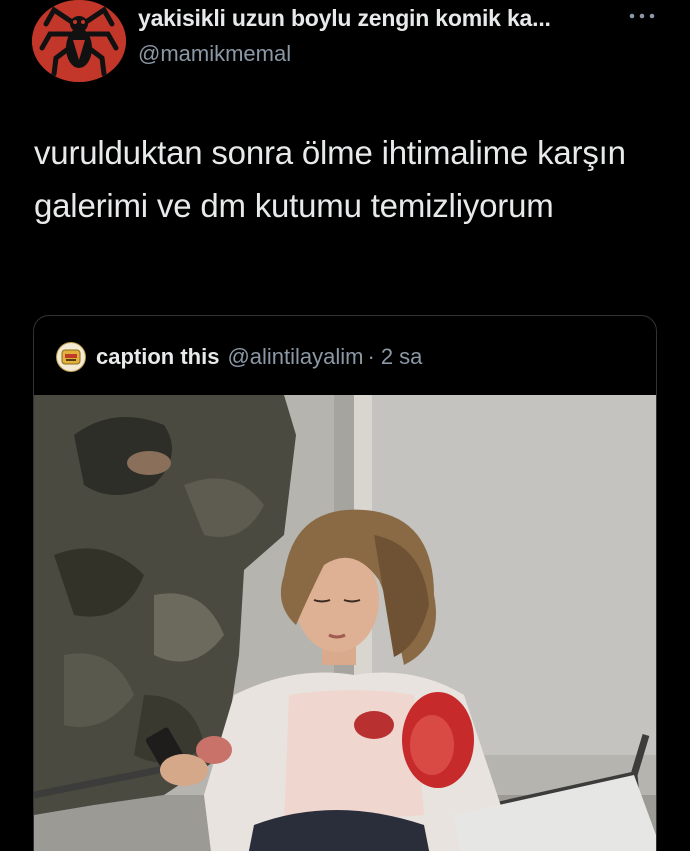 The height and width of the screenshot is (851, 690). I want to click on quoted-tweet-header: caption this @alintilayalim · 2 sa, so click(239, 357).